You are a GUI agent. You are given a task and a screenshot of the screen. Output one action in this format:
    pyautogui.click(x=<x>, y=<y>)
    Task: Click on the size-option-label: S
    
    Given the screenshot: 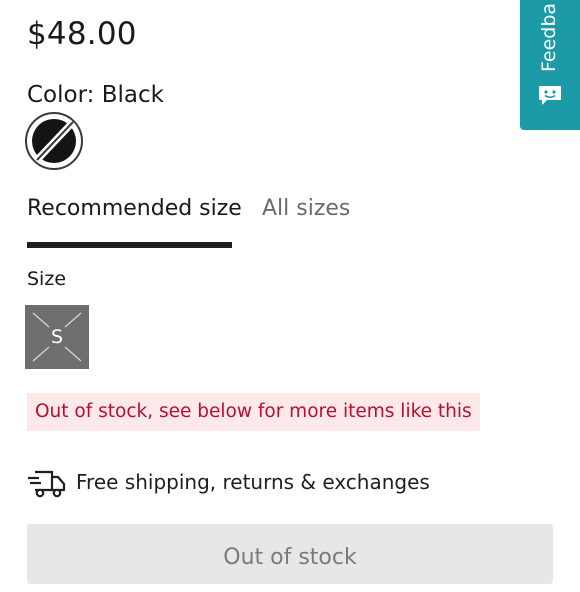 What is the action you would take?
    pyautogui.click(x=57, y=337)
    